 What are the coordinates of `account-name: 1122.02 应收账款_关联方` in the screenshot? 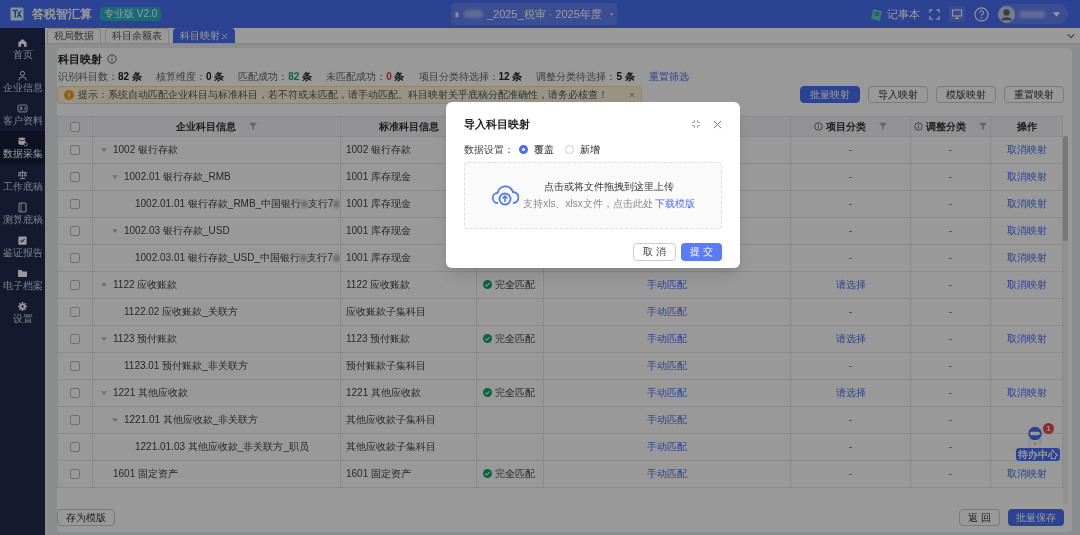 It's located at (181, 312).